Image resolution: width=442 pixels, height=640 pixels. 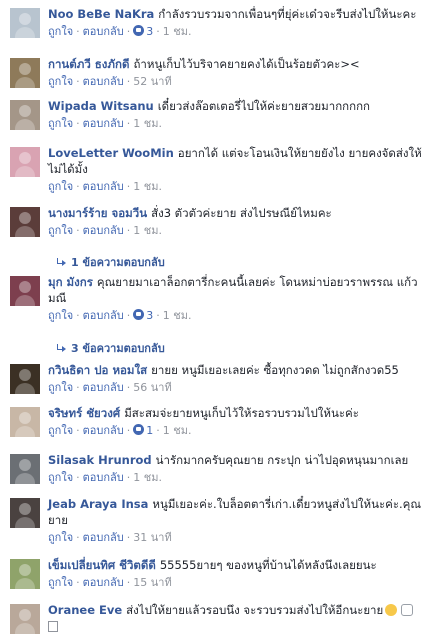 What do you see at coordinates (118, 348) in the screenshot?
I see `view-replies-label: 3 ข้อความตอบกลับ` at bounding box center [118, 348].